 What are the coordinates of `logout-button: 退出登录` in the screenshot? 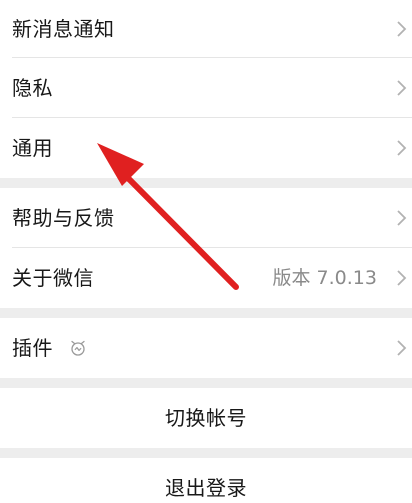 It's located at (206, 480).